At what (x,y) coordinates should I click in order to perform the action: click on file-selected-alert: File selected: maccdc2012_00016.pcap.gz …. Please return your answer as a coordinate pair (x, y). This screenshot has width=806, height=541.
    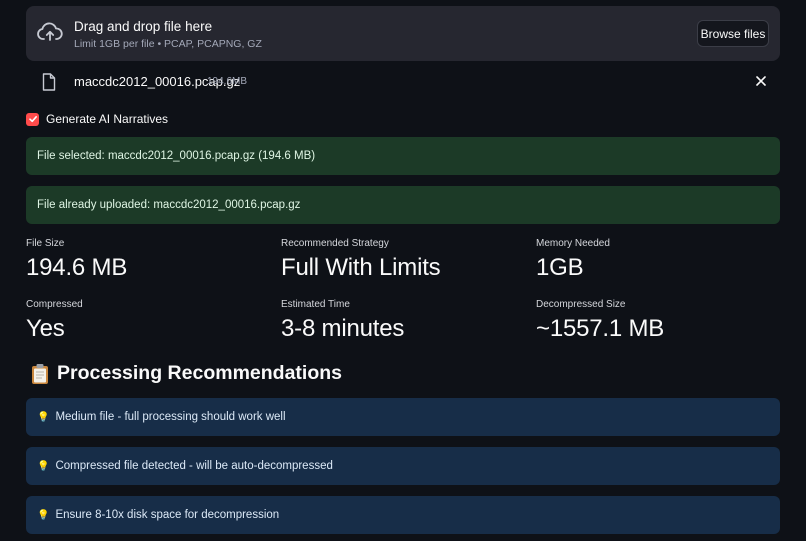
    Looking at the image, I should click on (403, 156).